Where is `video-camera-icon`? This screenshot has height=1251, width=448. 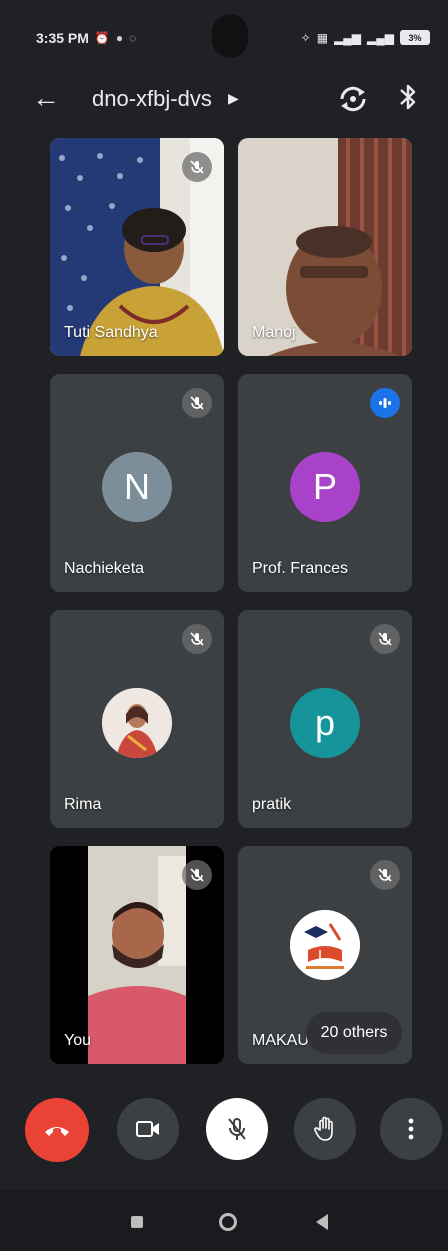
video-camera-icon is located at coordinates (147, 1129).